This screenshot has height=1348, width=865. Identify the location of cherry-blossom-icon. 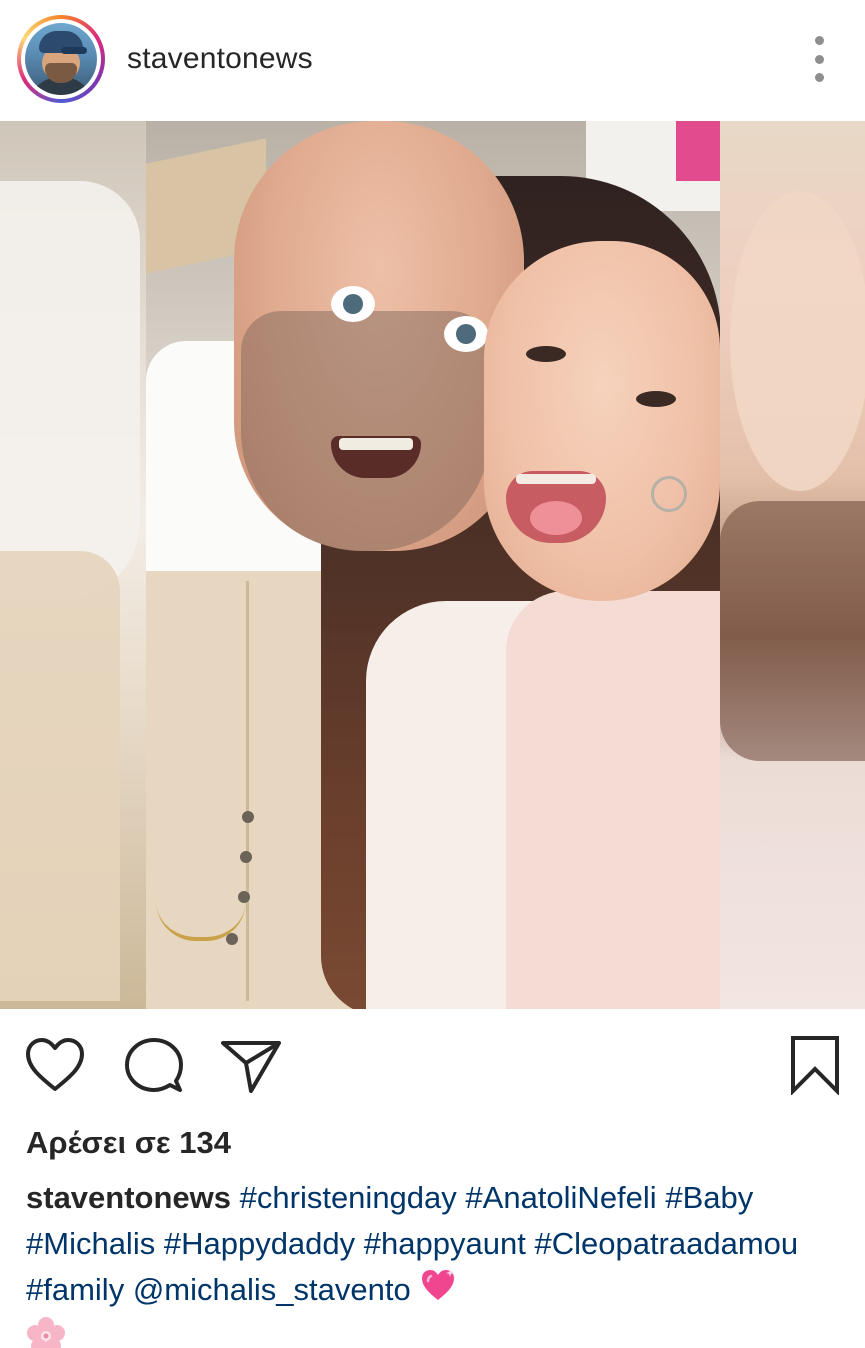
(46, 1332).